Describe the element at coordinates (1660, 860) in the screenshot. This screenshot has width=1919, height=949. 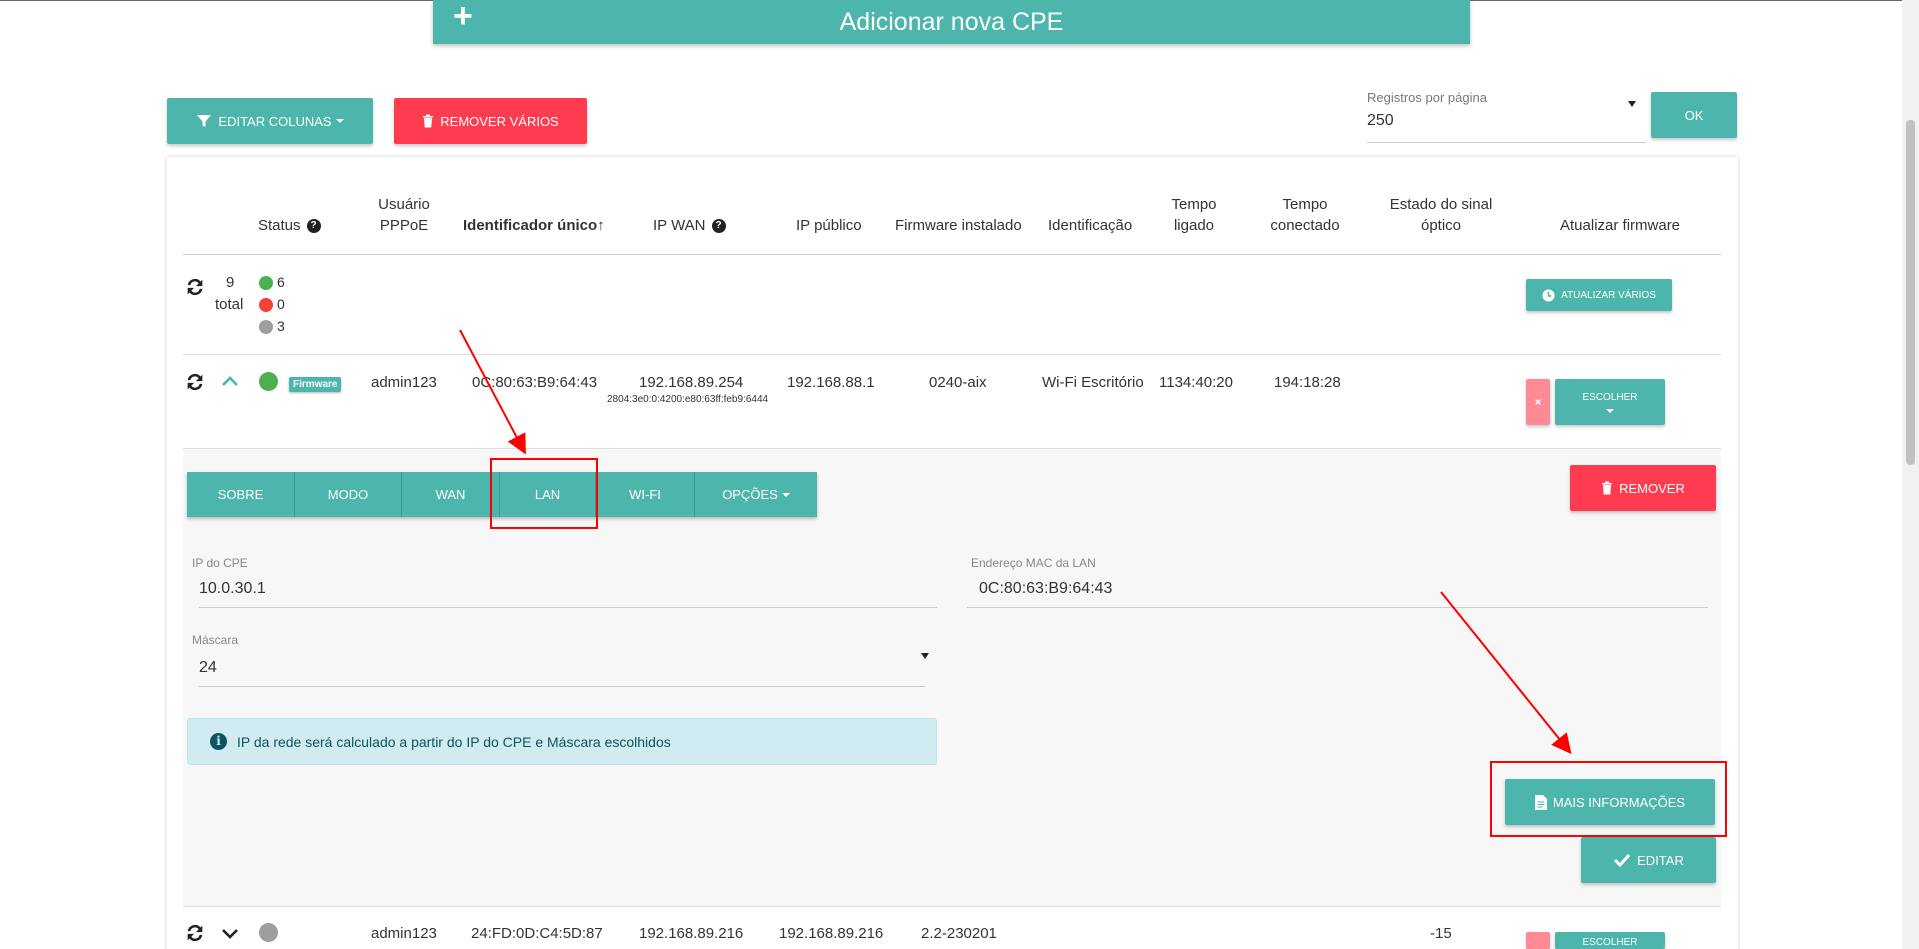
I see `edit-label: EDITAR` at that location.